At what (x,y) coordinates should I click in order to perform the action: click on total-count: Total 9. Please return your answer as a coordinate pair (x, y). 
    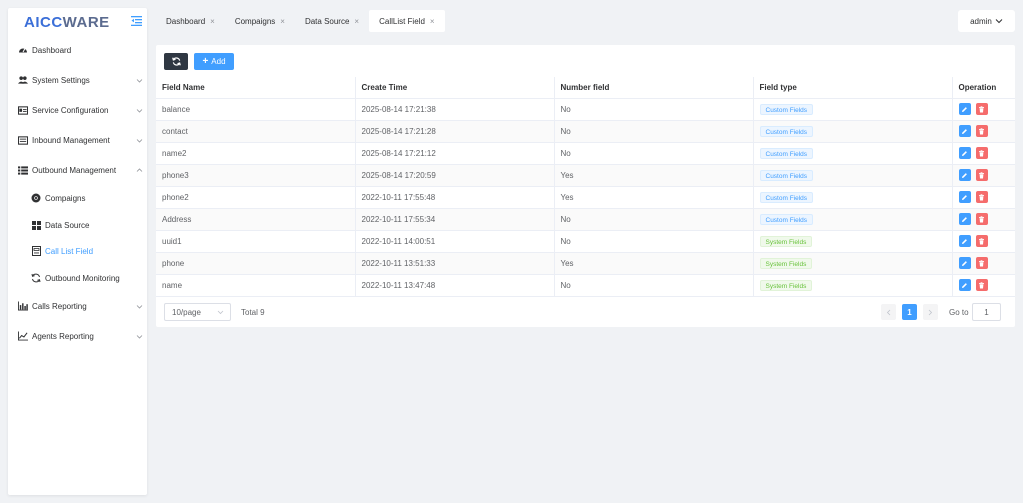
    Looking at the image, I should click on (253, 312).